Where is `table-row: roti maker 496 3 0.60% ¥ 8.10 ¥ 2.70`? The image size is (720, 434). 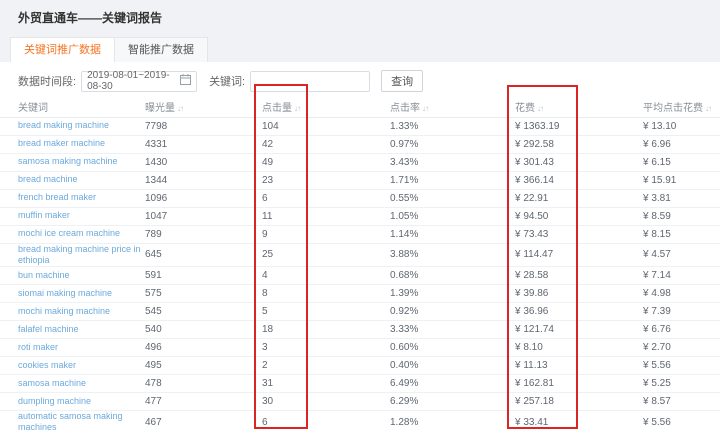 table-row: roti maker 496 3 0.60% ¥ 8.10 ¥ 2.70 is located at coordinates (360, 347).